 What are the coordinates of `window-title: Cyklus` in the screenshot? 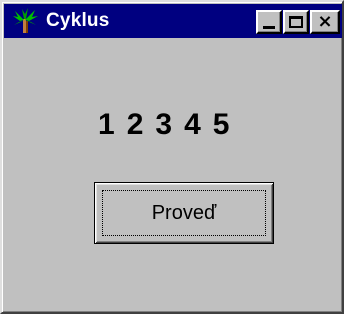 It's located at (78, 20).